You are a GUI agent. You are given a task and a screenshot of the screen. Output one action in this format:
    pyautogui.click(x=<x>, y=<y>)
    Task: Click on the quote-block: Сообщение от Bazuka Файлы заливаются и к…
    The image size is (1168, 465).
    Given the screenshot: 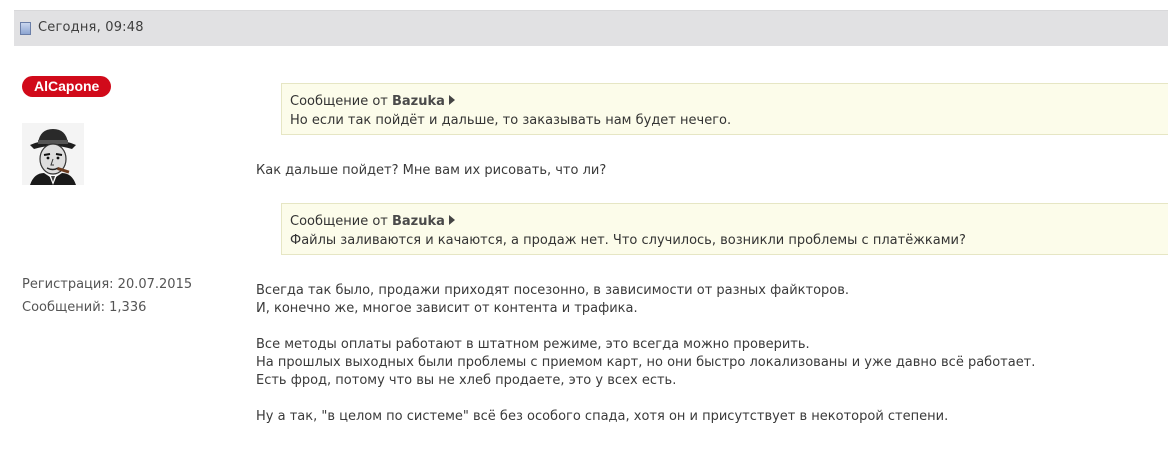 What is the action you would take?
    pyautogui.click(x=724, y=229)
    